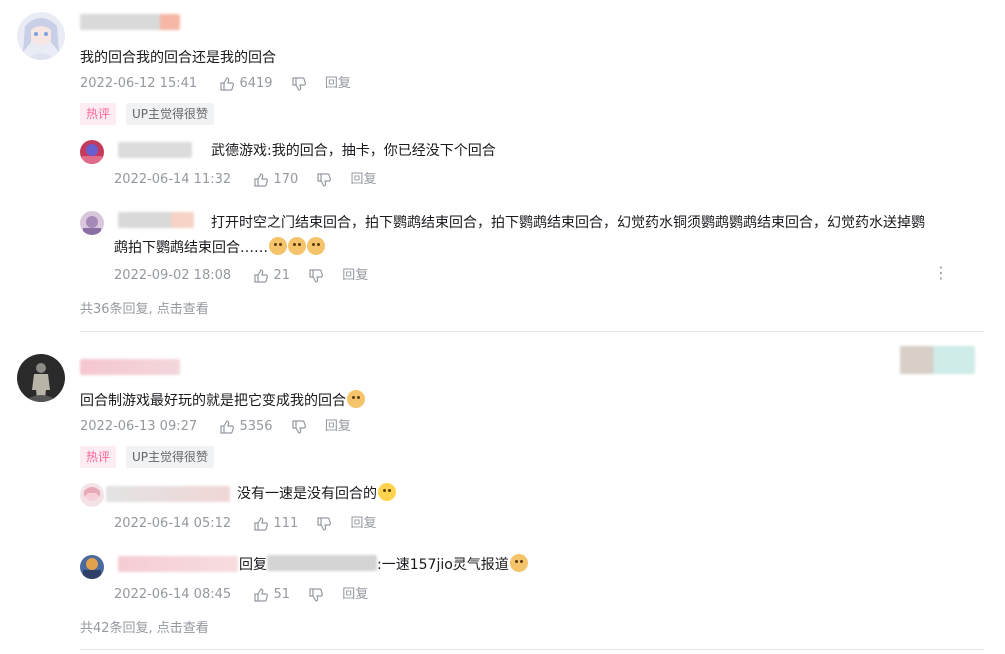 The image size is (1005, 654). I want to click on like-count: 21, so click(281, 275).